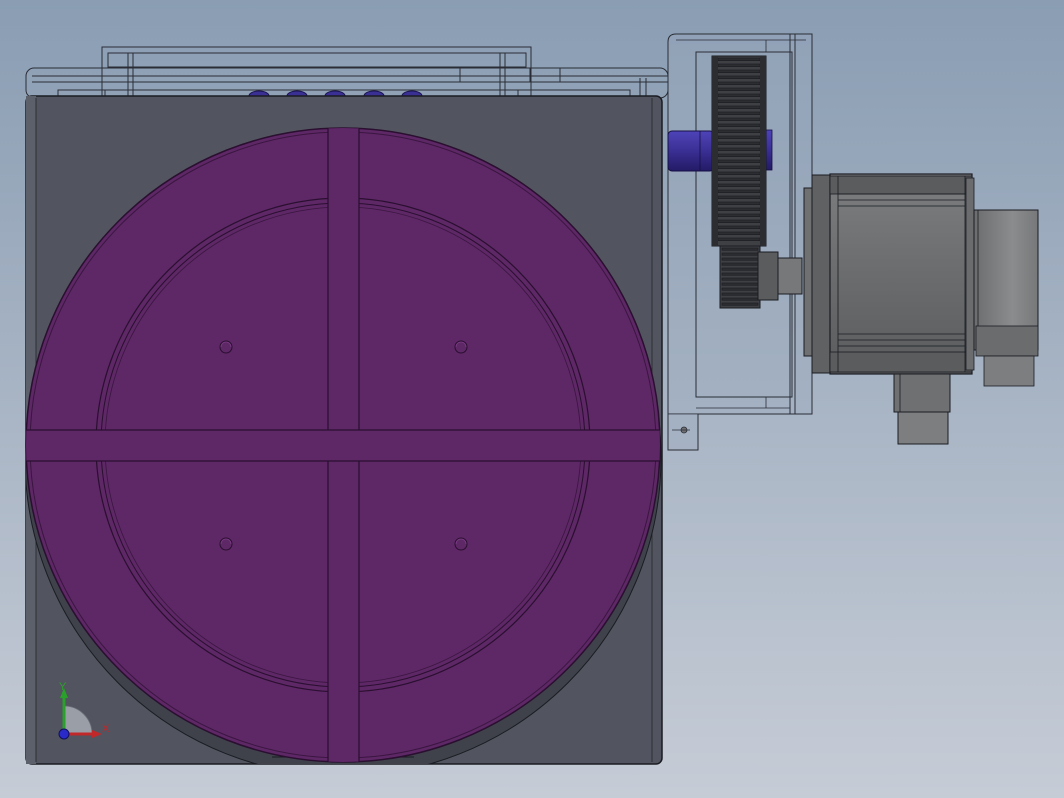 This screenshot has height=798, width=1064. What do you see at coordinates (902, 274) in the screenshot?
I see `servo-motor` at bounding box center [902, 274].